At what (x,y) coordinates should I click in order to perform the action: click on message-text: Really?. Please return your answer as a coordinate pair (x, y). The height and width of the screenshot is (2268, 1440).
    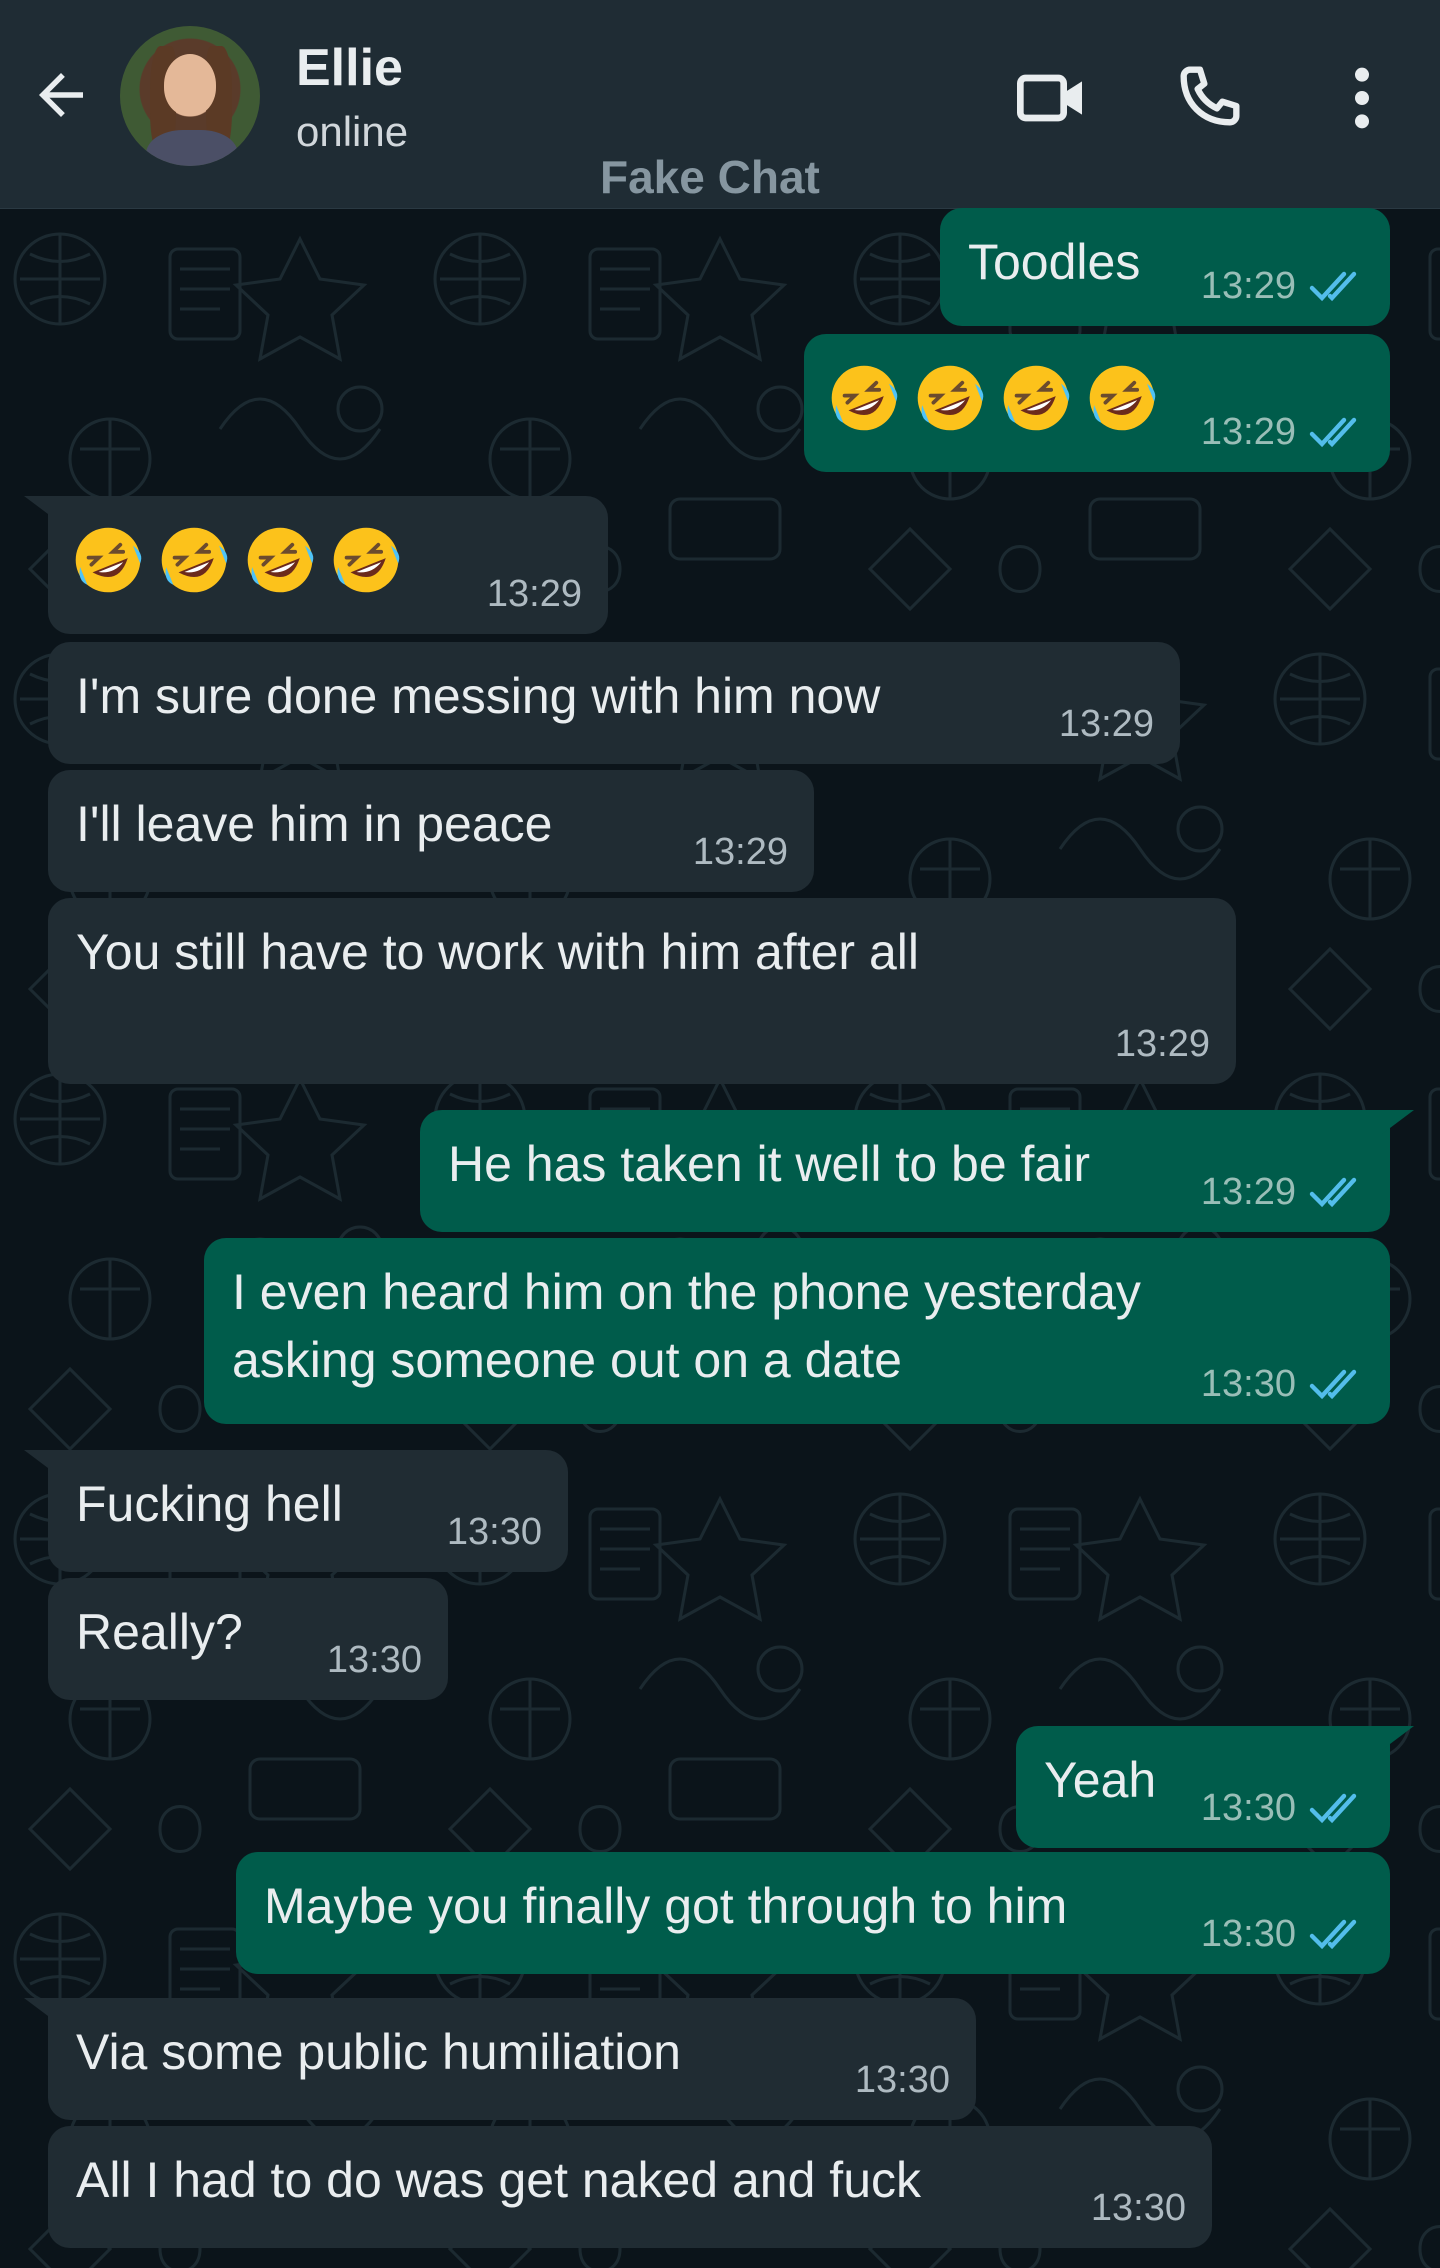
    Looking at the image, I should click on (159, 1632).